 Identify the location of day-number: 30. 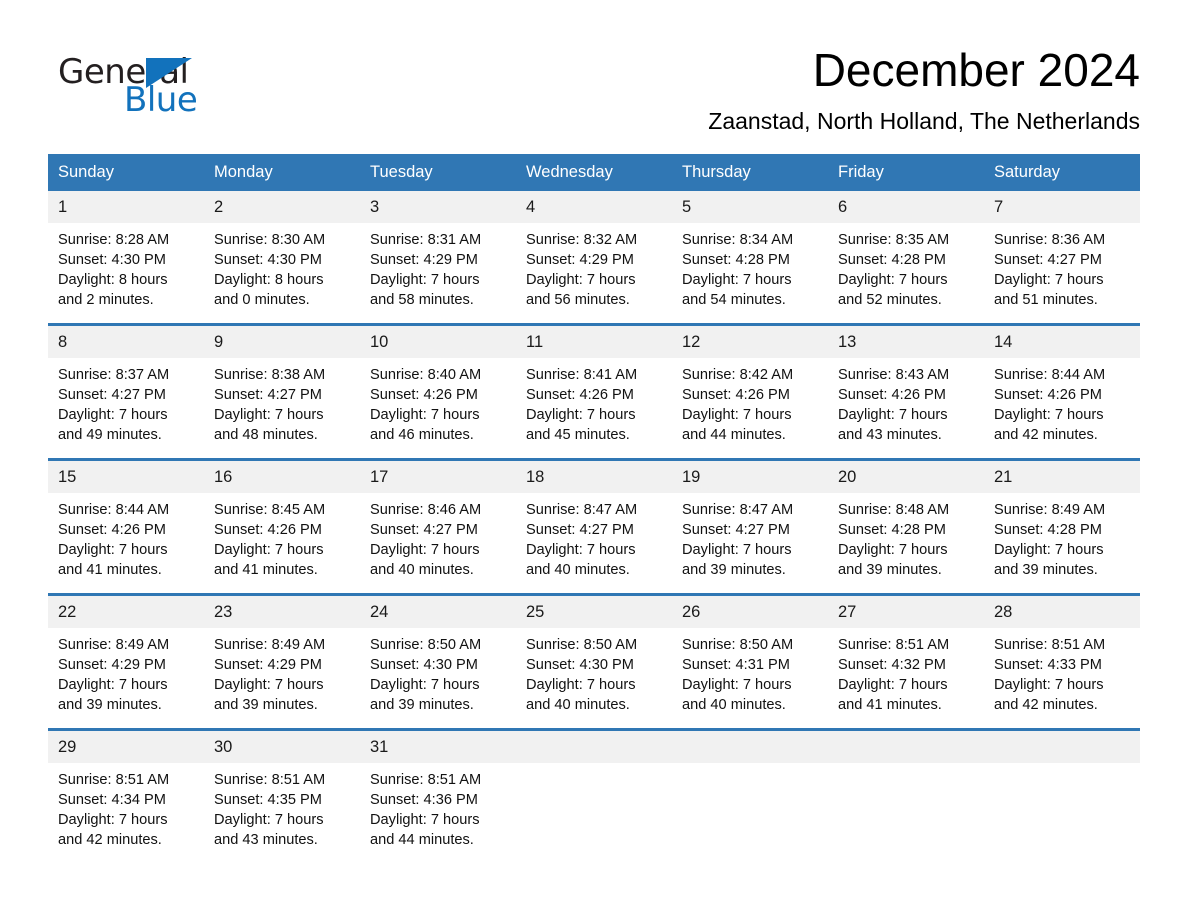
(282, 747).